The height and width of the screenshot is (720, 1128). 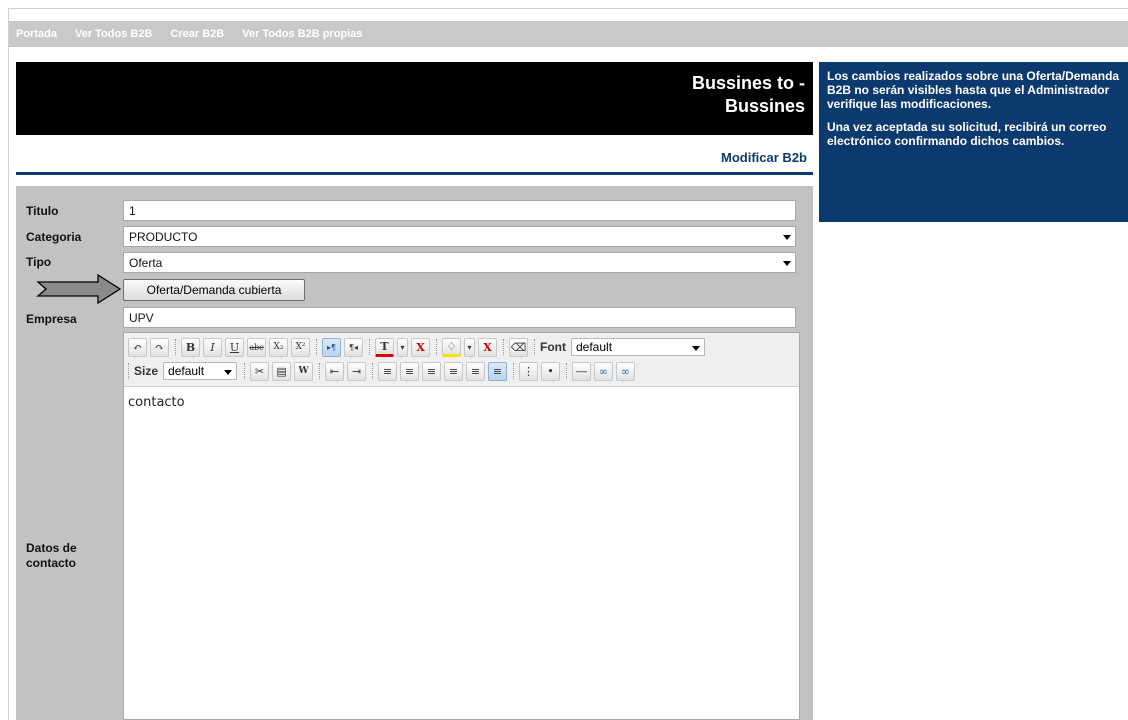 What do you see at coordinates (212, 347) in the screenshot?
I see `italic-icon: I` at bounding box center [212, 347].